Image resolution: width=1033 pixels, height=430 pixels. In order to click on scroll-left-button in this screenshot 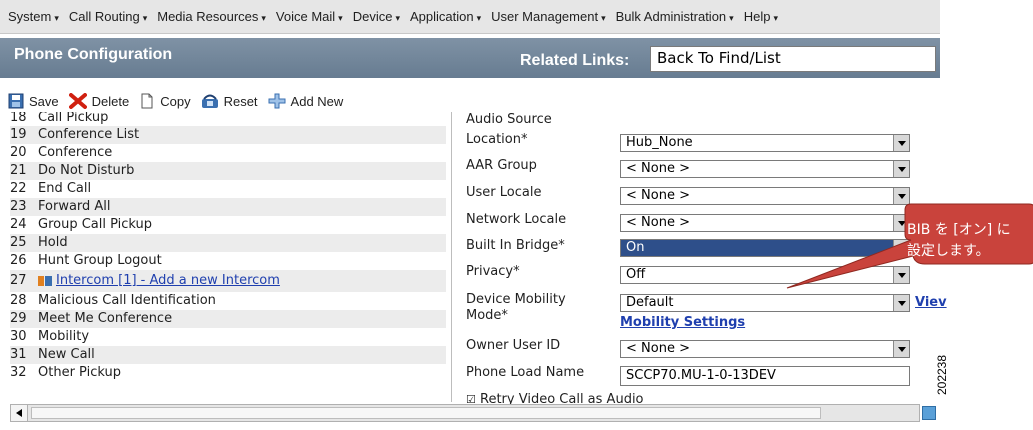, I will do `click(19, 413)`.